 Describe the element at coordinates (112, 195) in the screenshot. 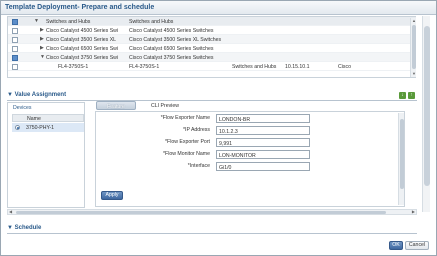

I see `apply-button: Apply` at that location.